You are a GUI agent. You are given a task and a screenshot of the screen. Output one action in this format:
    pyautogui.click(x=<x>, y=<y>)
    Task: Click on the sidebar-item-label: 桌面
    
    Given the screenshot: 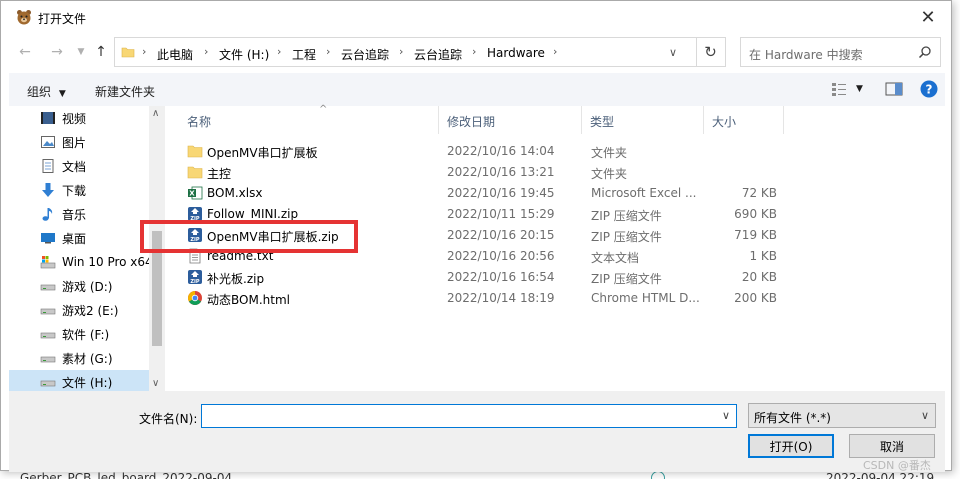 What is the action you would take?
    pyautogui.click(x=74, y=238)
    